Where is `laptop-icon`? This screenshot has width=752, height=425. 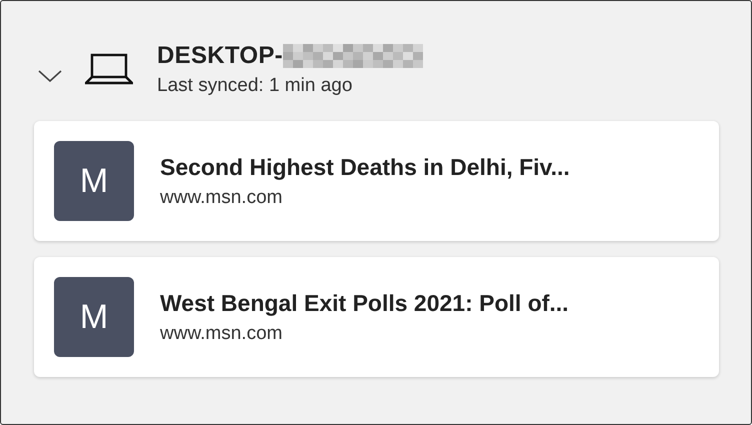
laptop-icon is located at coordinates (109, 69).